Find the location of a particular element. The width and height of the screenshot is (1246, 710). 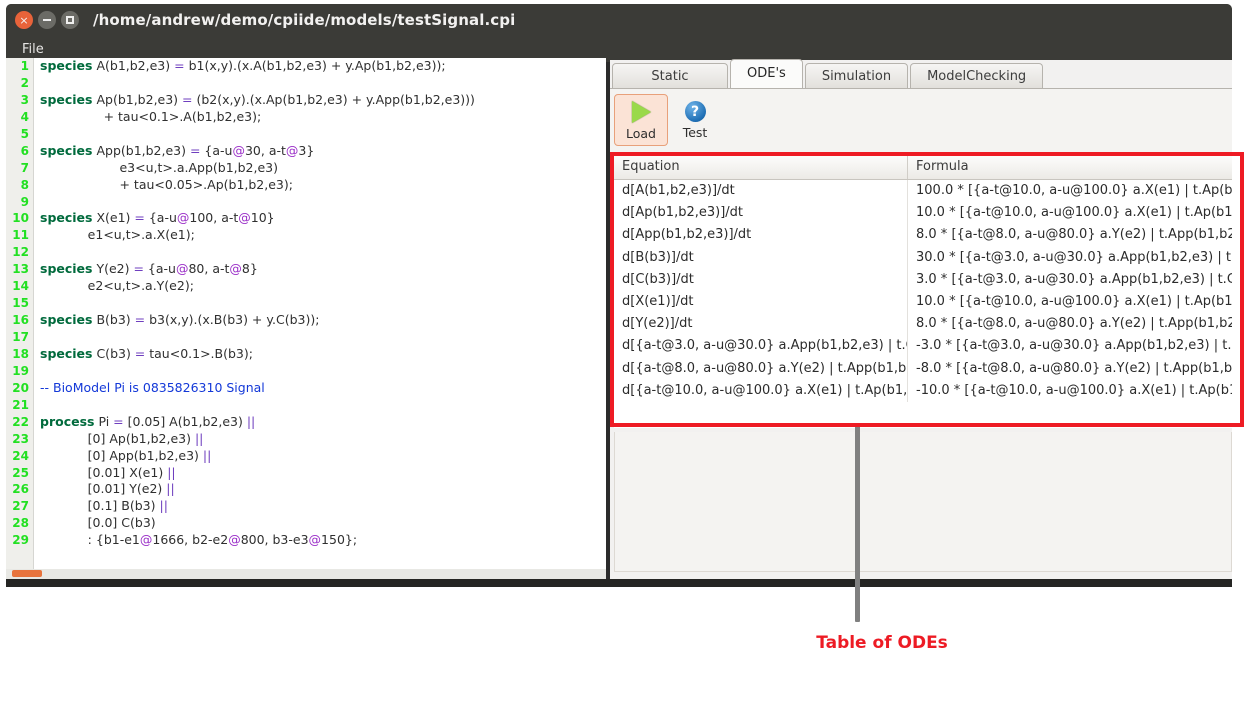

cell-equation: d[Ap(b1,b2,e3)]/dt is located at coordinates (761, 213).